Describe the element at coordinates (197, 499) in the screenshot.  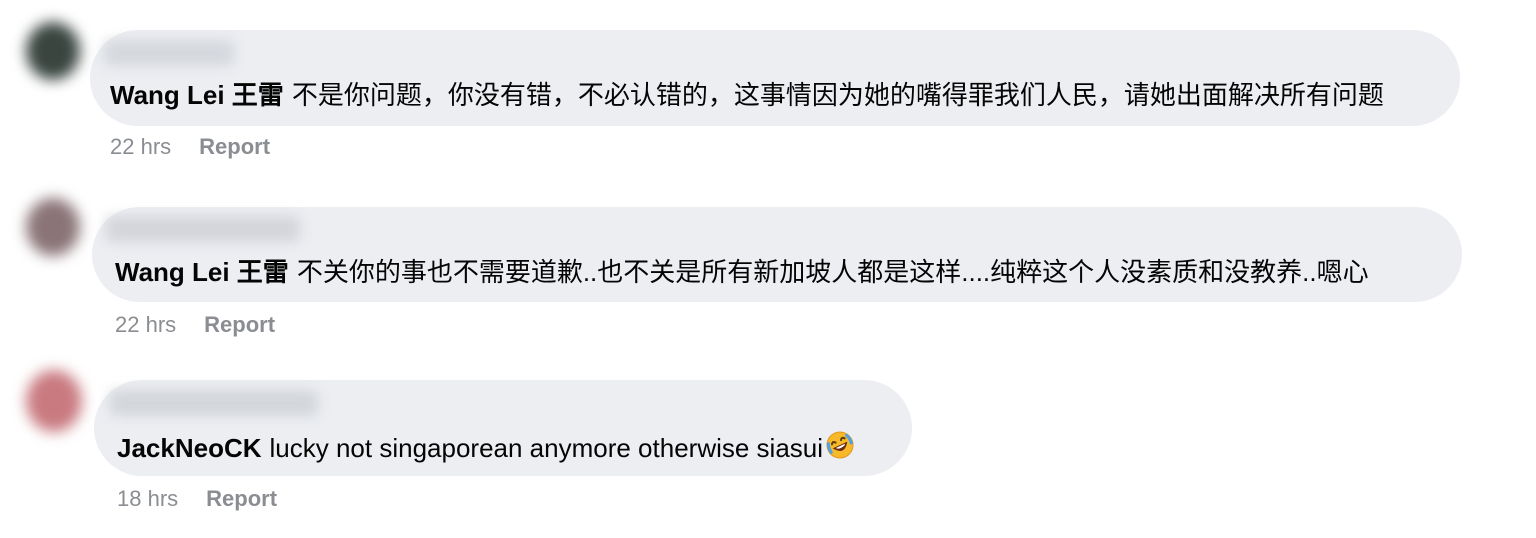
I see `comment-meta: 18 hrs Report` at that location.